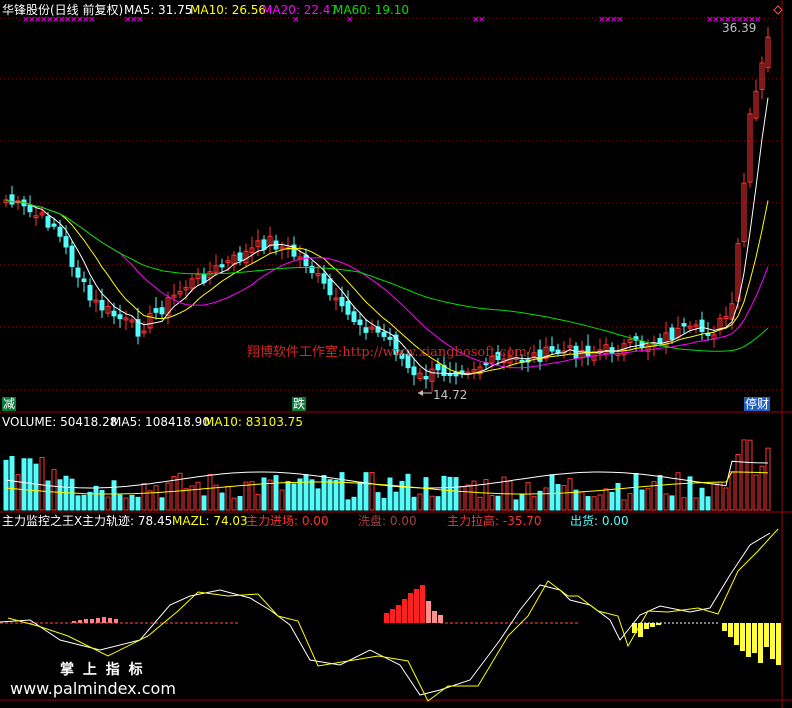  I want to click on diamond-icon, so click(778, 10).